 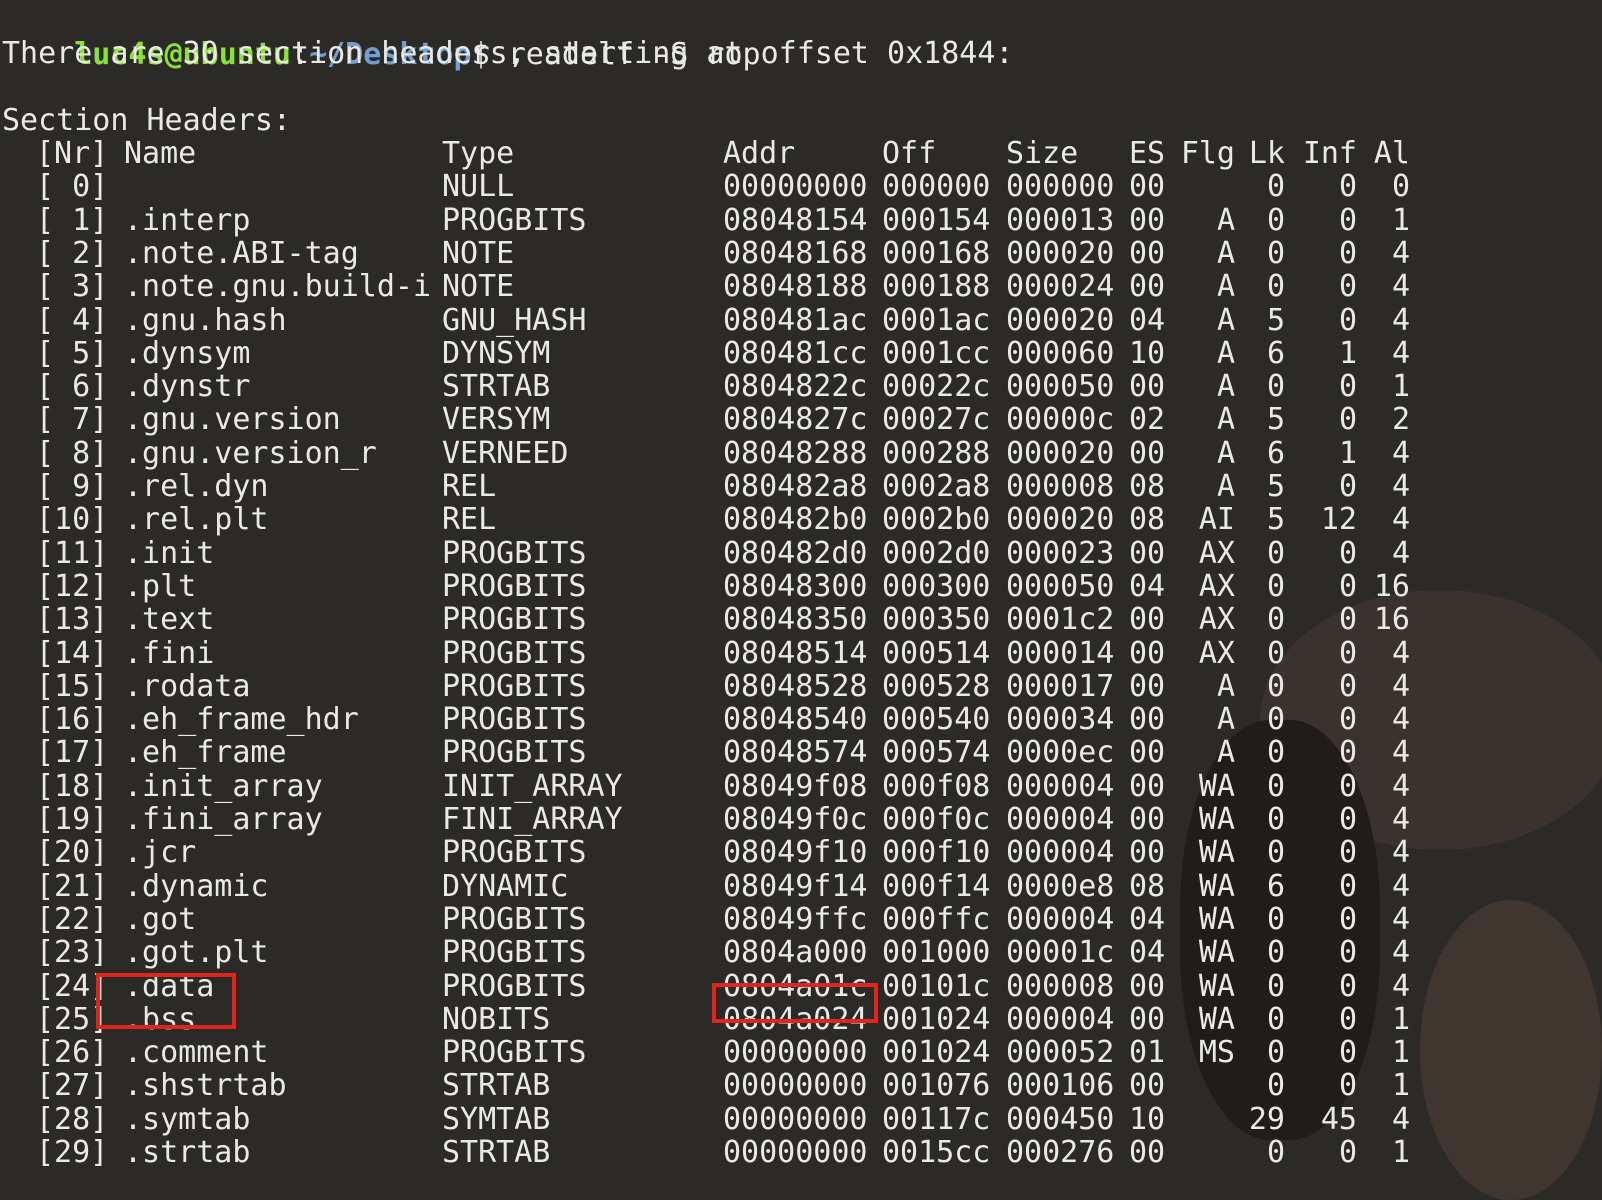 What do you see at coordinates (1060, 553) in the screenshot?
I see `col-size: 000023` at bounding box center [1060, 553].